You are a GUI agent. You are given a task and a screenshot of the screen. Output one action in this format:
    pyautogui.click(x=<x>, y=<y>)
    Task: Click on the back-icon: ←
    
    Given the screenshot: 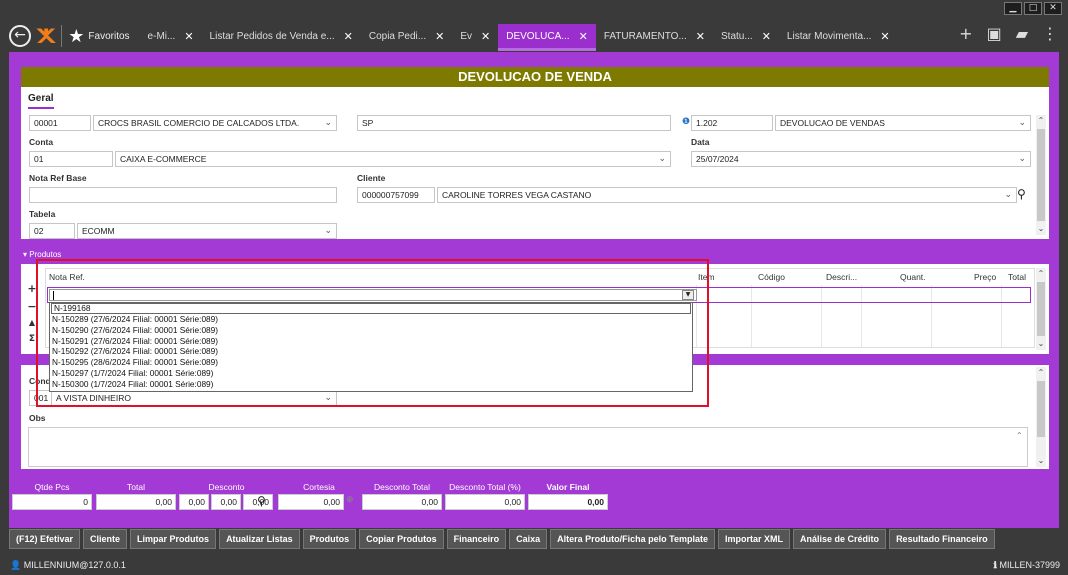 What is the action you would take?
    pyautogui.click(x=20, y=36)
    